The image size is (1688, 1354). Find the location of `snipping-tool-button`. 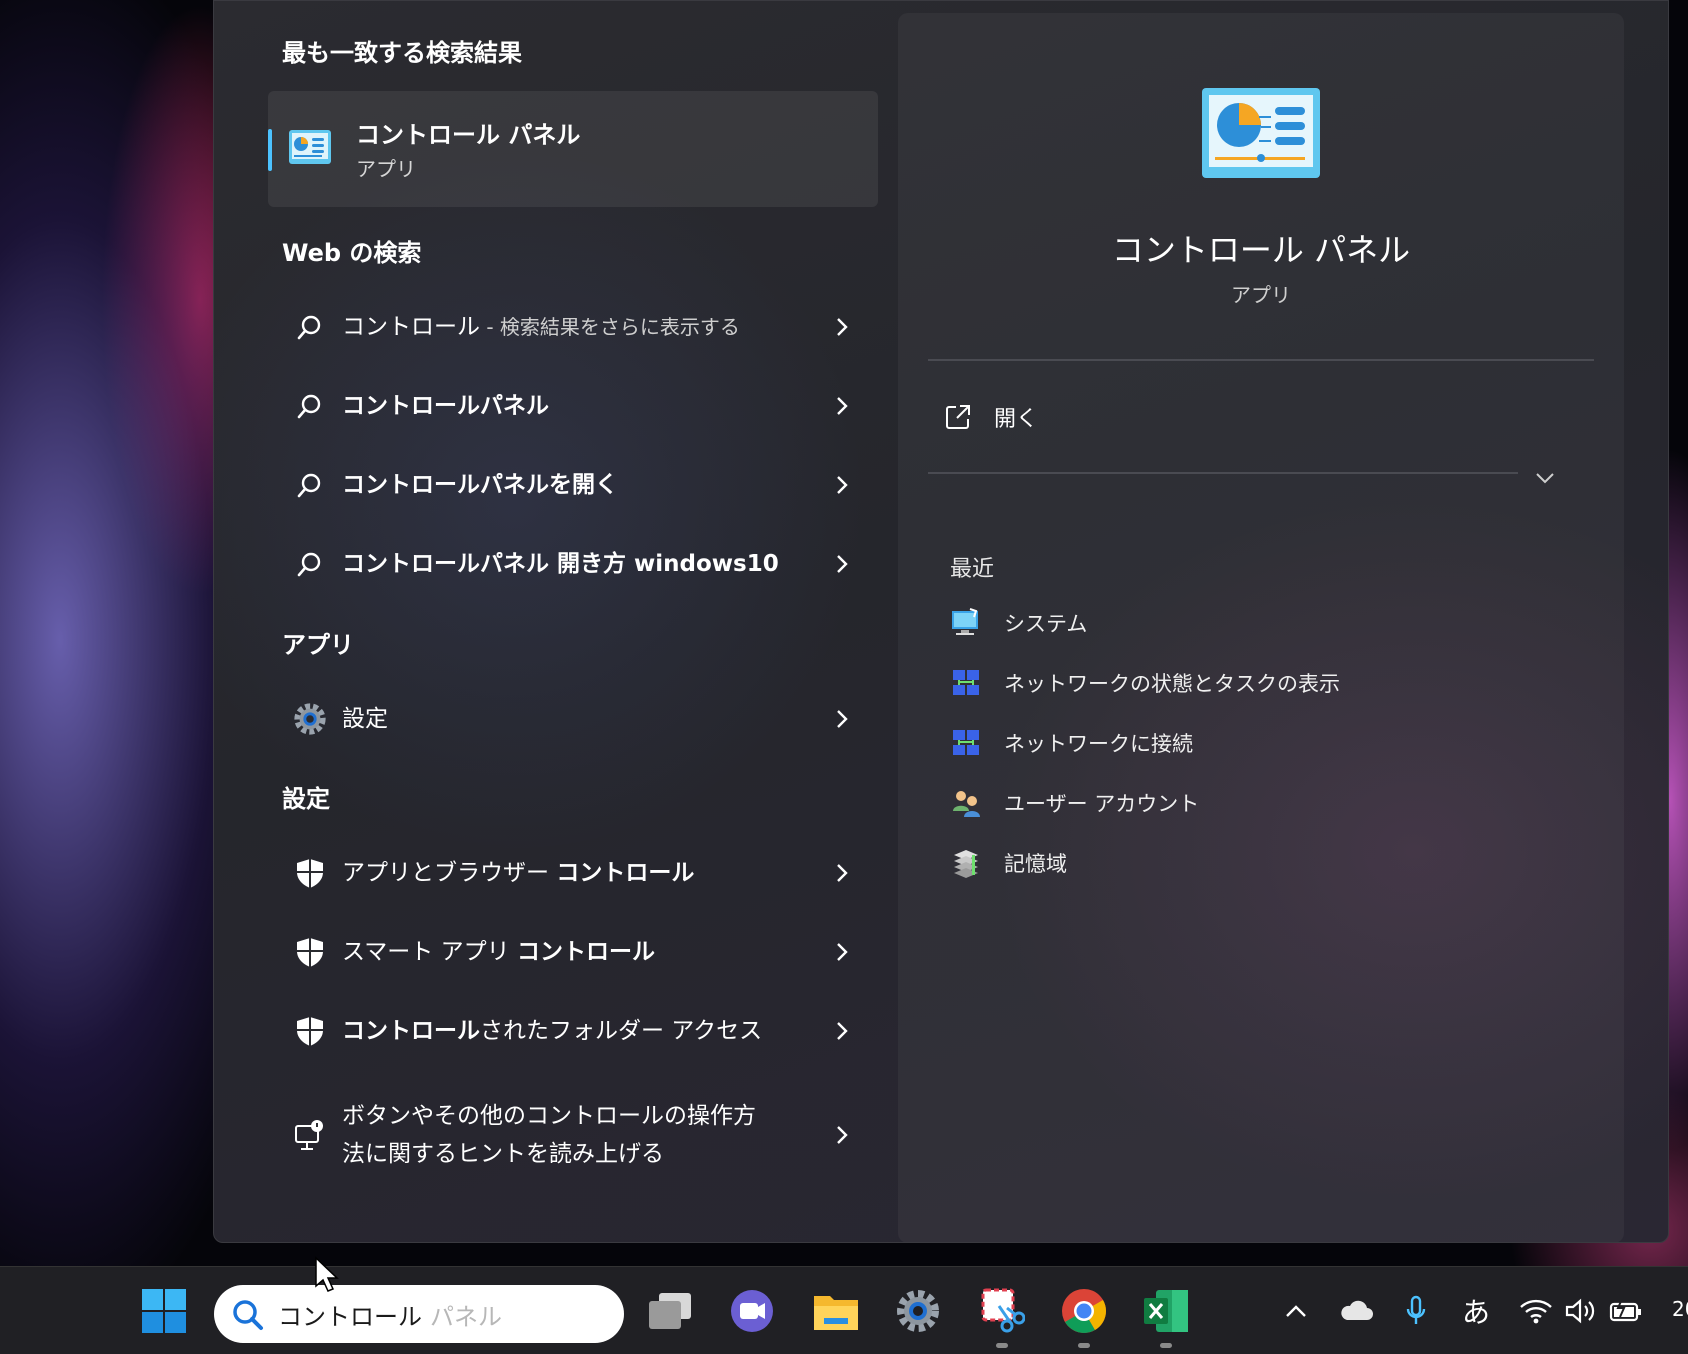

snipping-tool-button is located at coordinates (1002, 1311).